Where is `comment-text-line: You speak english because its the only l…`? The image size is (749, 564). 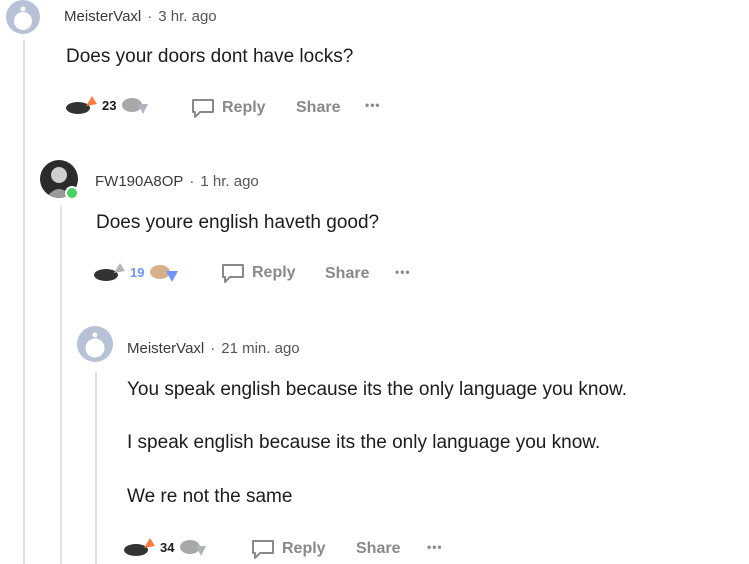 comment-text-line: You speak english because its the only l… is located at coordinates (377, 389).